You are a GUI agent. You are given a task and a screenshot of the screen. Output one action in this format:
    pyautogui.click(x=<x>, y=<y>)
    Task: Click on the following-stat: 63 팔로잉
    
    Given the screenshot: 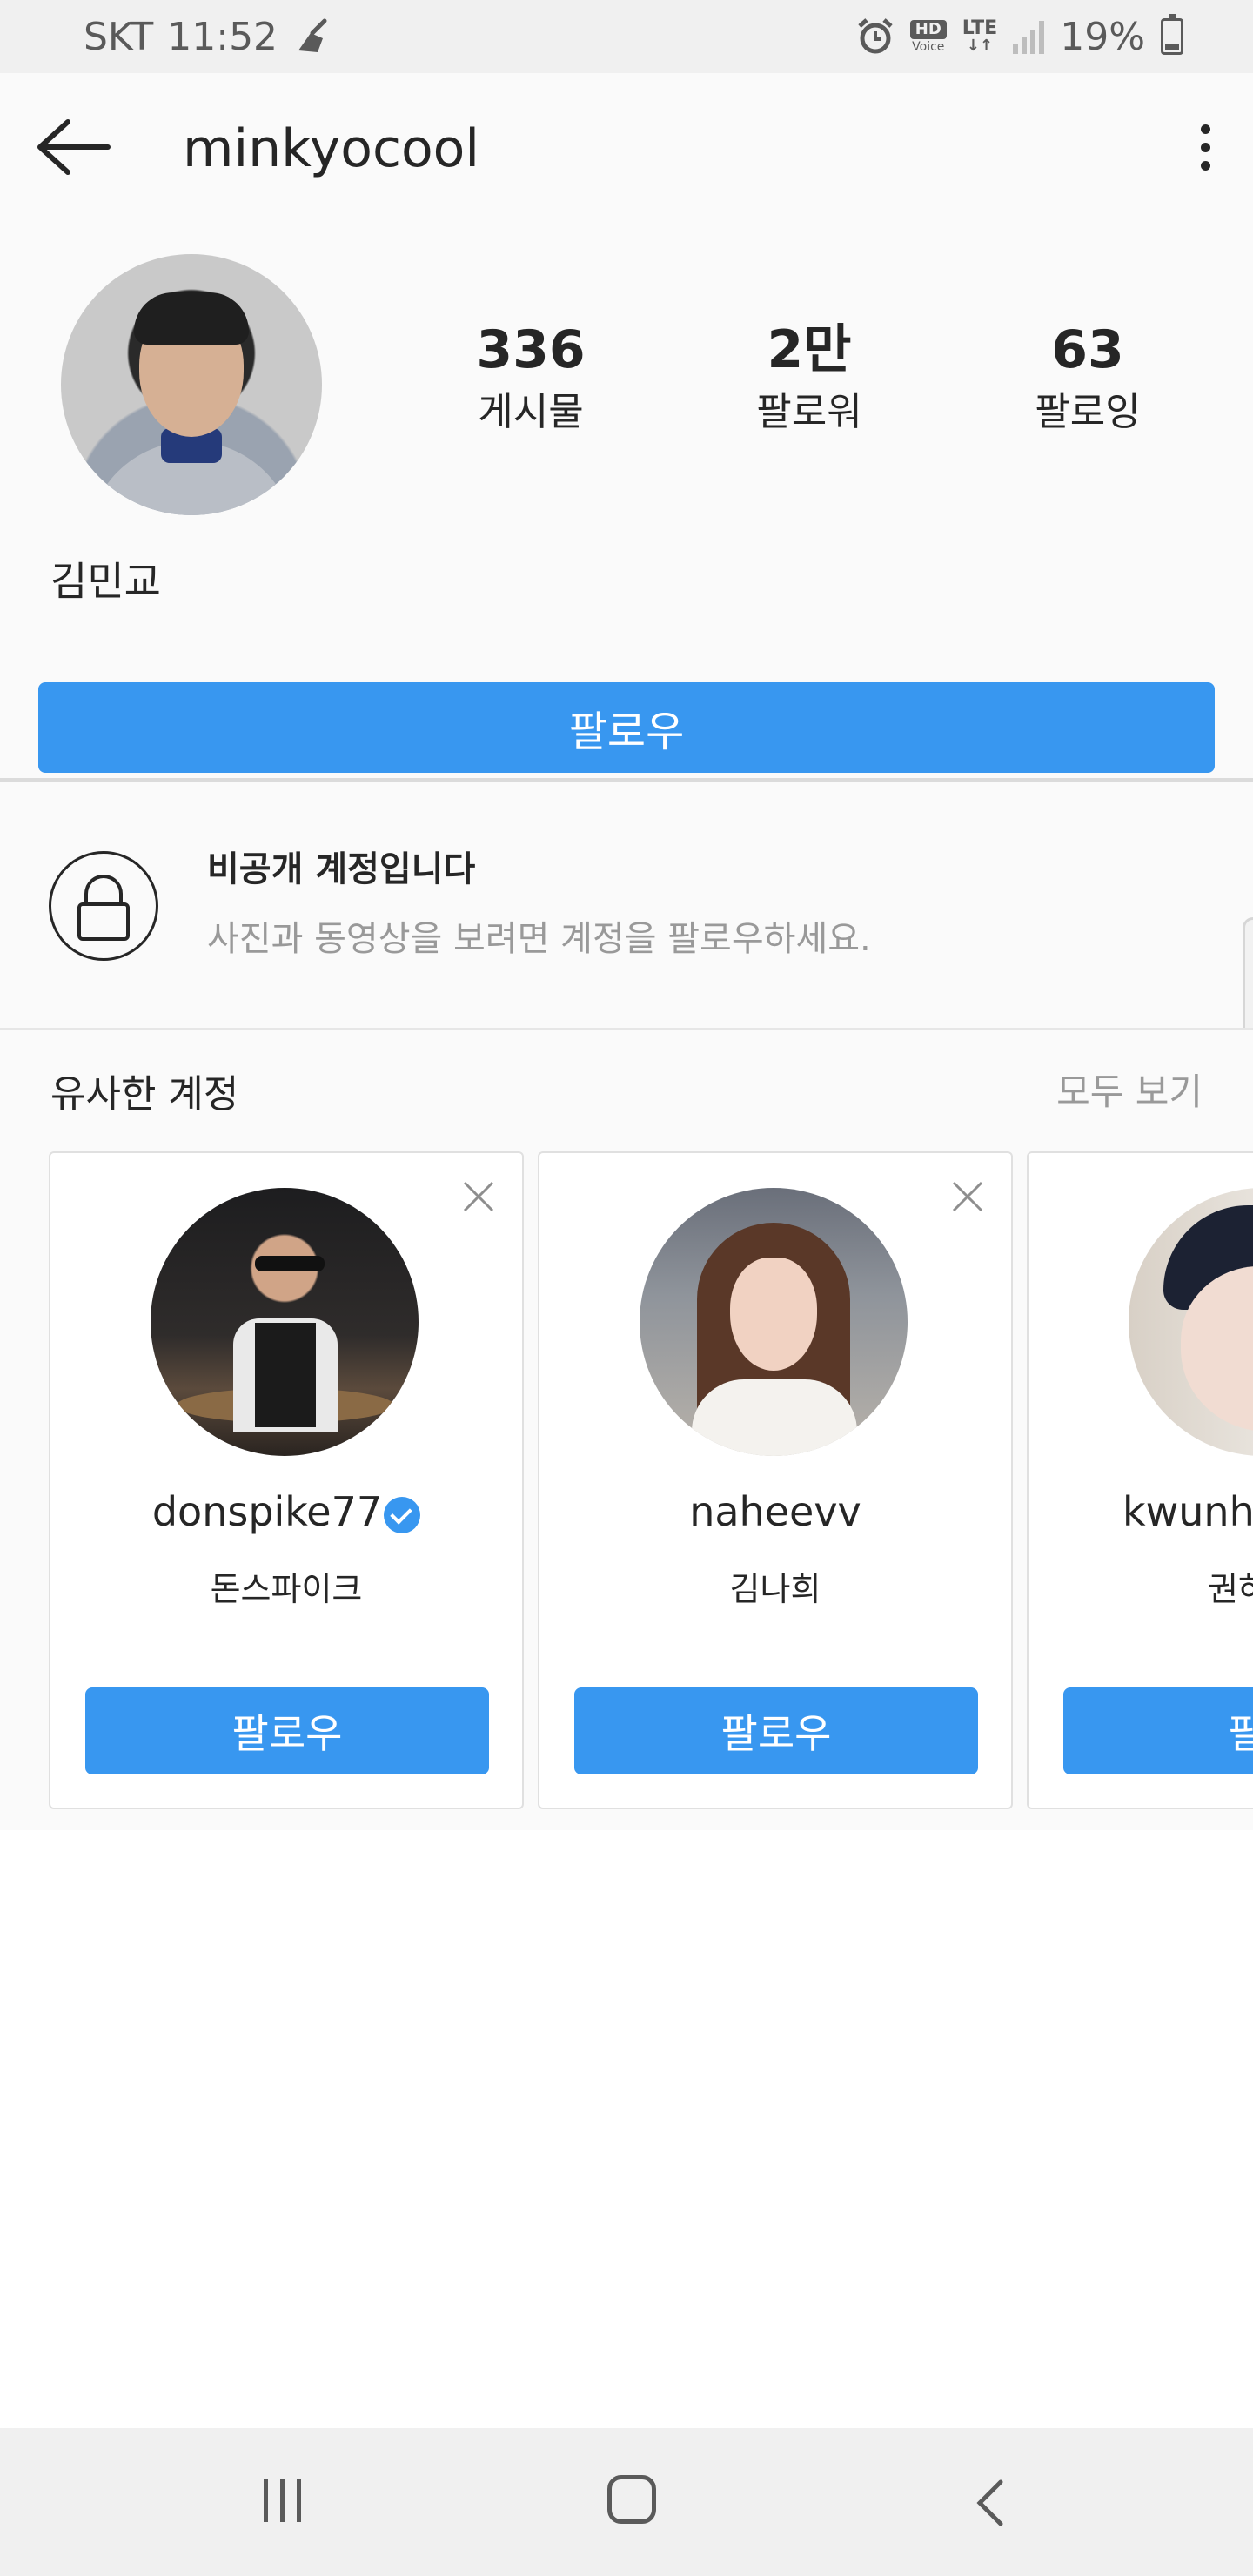 What is the action you would take?
    pyautogui.click(x=1087, y=378)
    